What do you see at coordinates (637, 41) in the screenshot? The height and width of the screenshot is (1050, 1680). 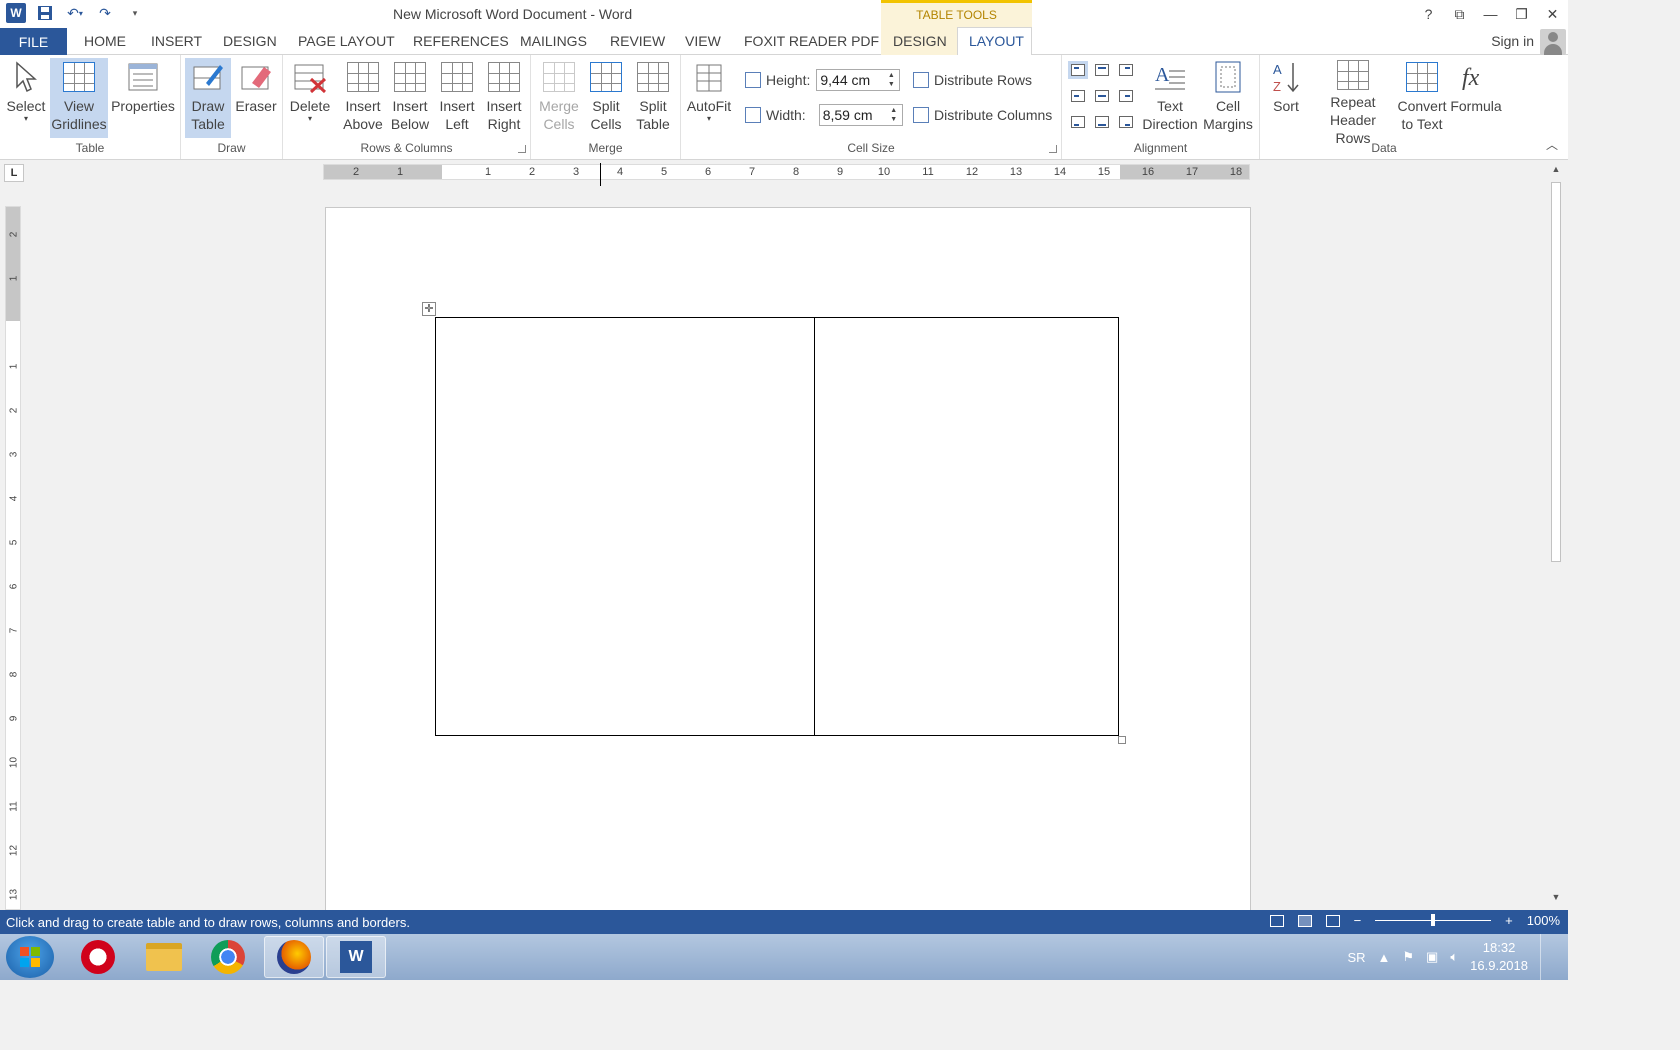 I see `tab-review: REVIEW` at bounding box center [637, 41].